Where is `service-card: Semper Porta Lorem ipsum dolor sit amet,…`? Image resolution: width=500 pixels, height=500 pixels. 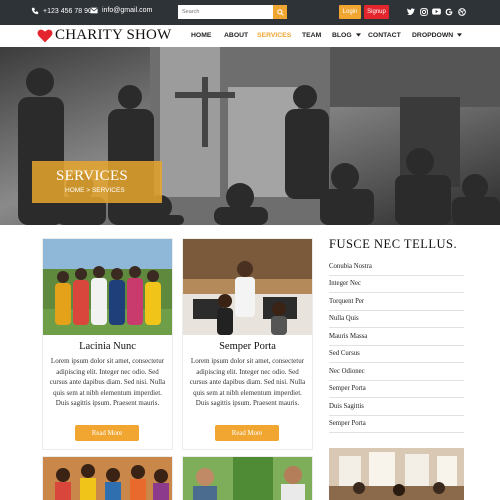
service-card: Semper Porta Lorem ipsum dolor sit amet,… is located at coordinates (247, 344).